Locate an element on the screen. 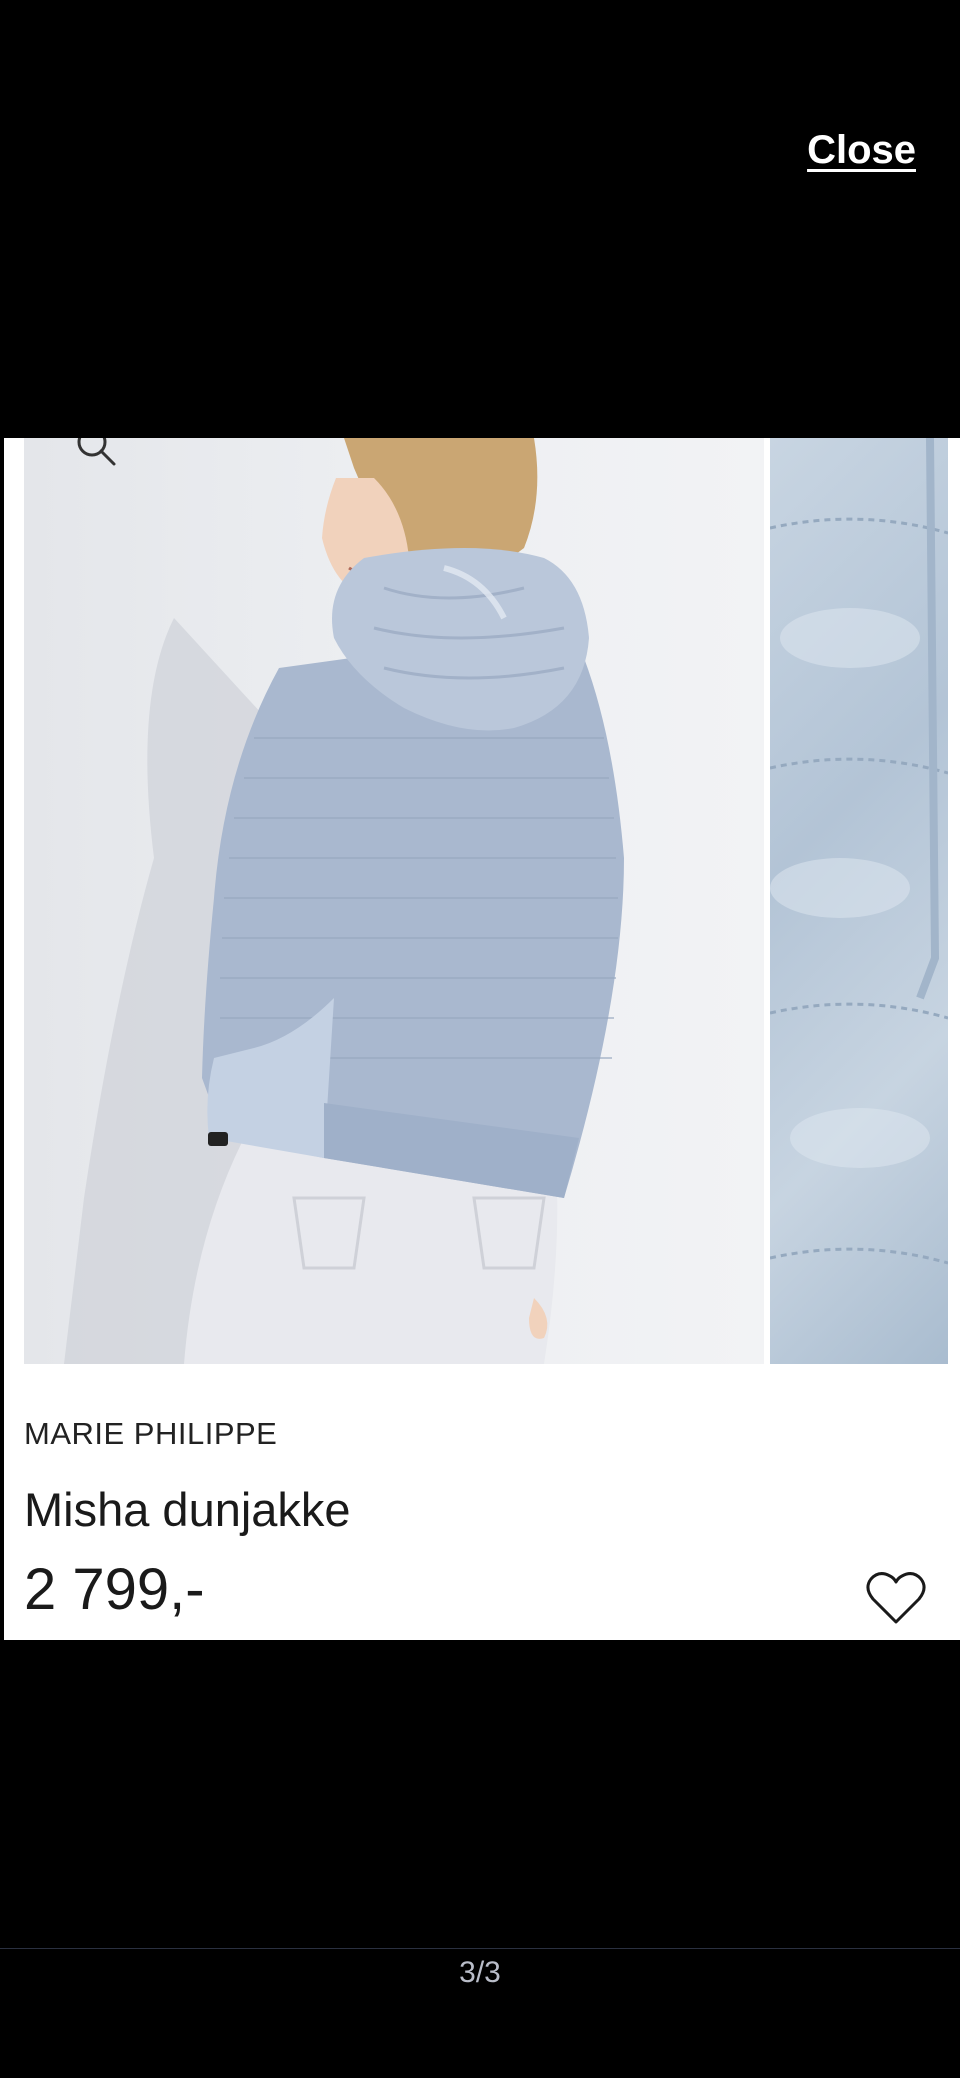 The width and height of the screenshot is (960, 2078). product-detail-photo is located at coordinates (859, 901).